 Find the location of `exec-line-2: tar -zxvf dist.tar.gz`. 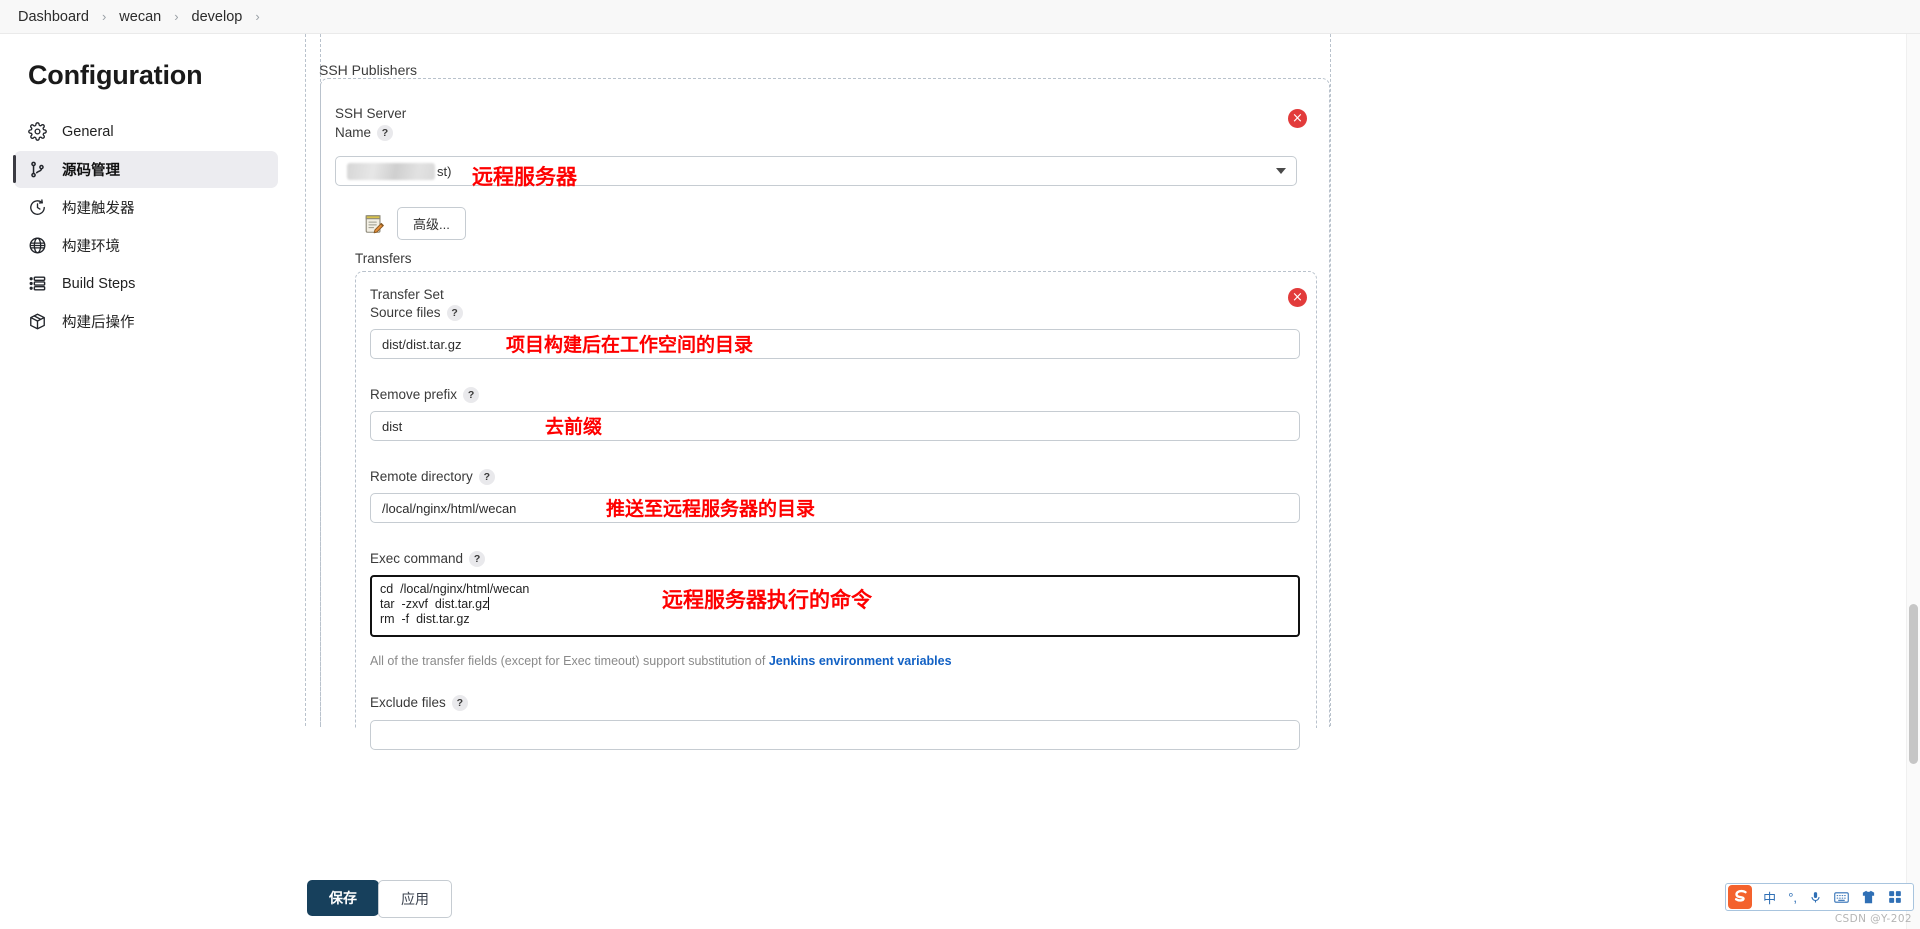

exec-line-2: tar -zxvf dist.tar.gz is located at coordinates (434, 604).